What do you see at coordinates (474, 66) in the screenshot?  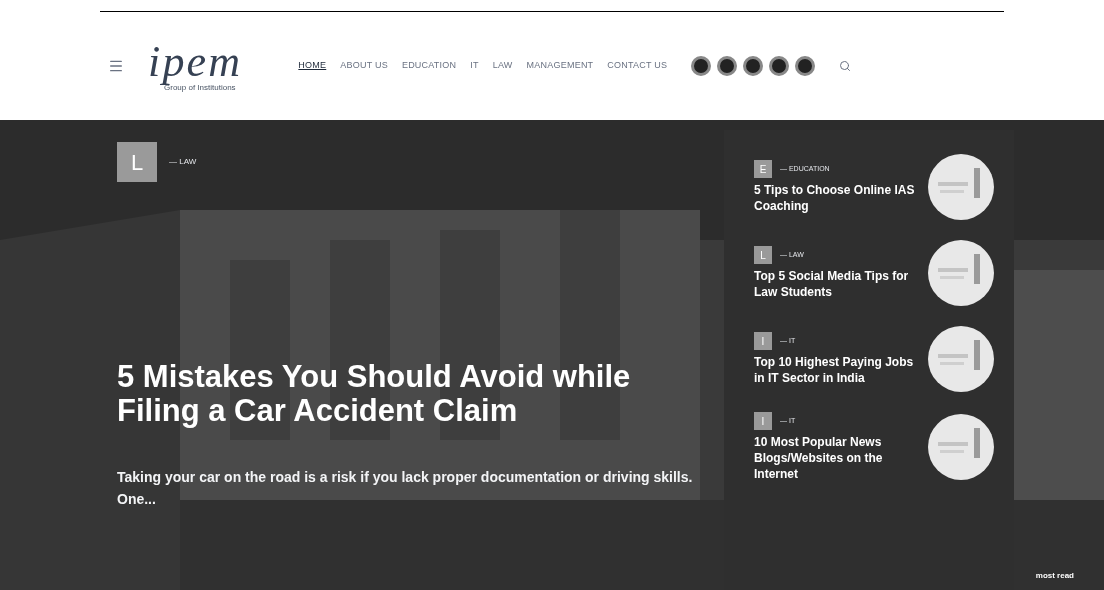 I see `nav-link: IT` at bounding box center [474, 66].